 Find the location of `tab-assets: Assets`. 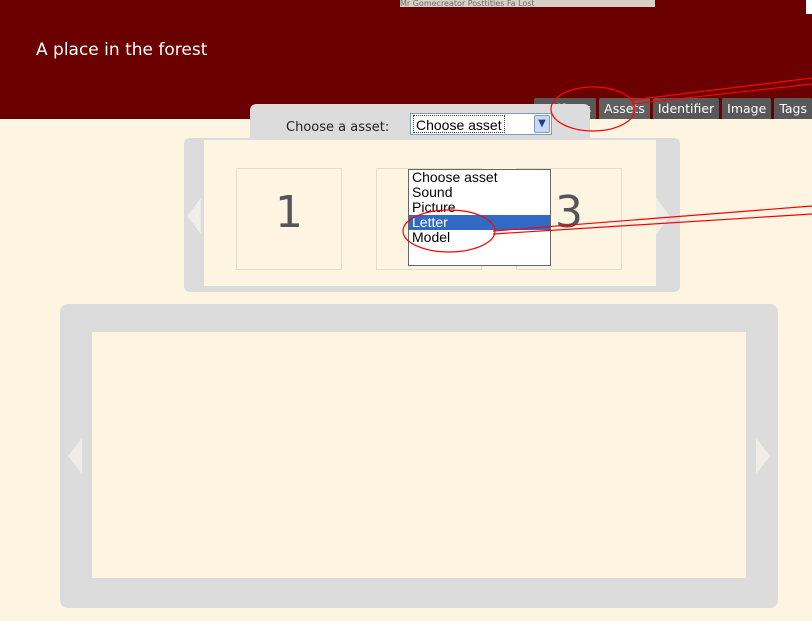

tab-assets: Assets is located at coordinates (624, 108).